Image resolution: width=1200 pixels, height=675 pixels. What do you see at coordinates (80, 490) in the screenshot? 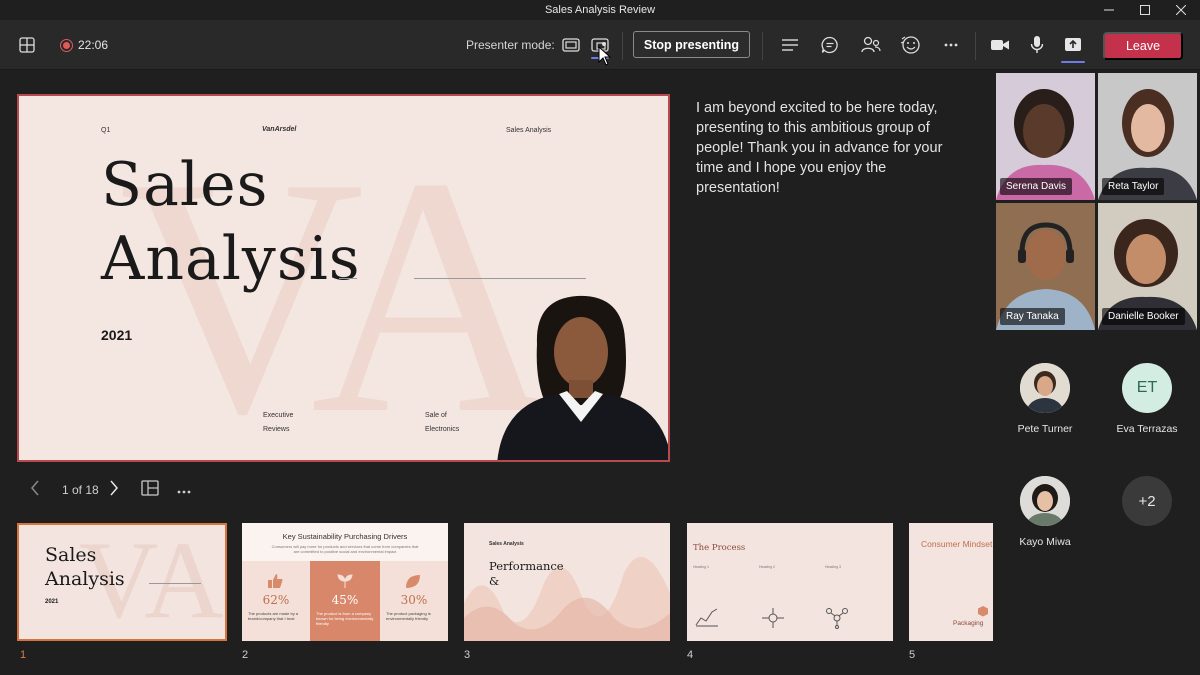
I see `slide-page-count: 1 of 18` at bounding box center [80, 490].